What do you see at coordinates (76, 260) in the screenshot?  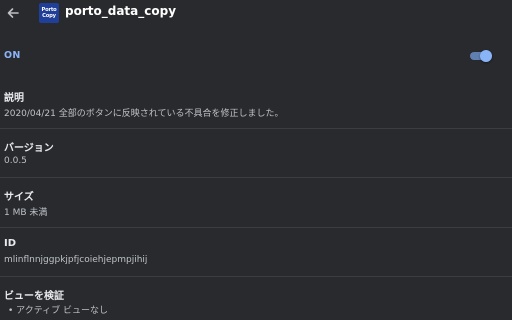 I see `id-value: mlinflnnjggpkjpfjcoiehjepmpjihij` at bounding box center [76, 260].